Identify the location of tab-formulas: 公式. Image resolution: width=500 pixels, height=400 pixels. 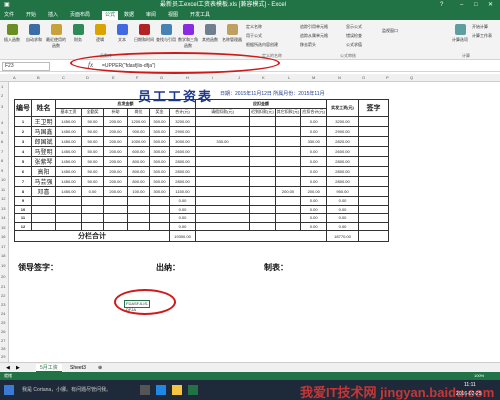
(110, 15).